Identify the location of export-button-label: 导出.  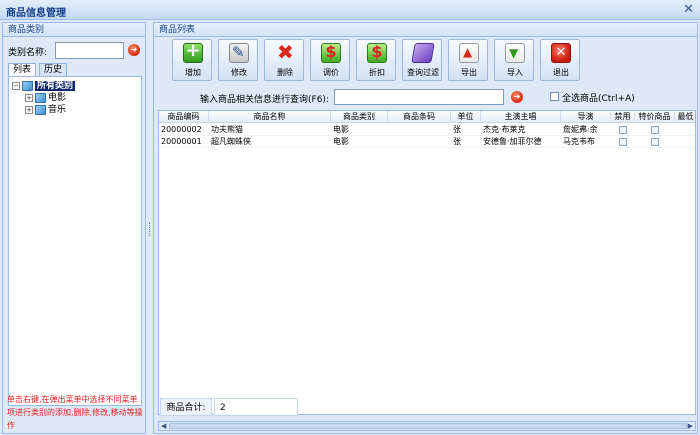
(469, 72).